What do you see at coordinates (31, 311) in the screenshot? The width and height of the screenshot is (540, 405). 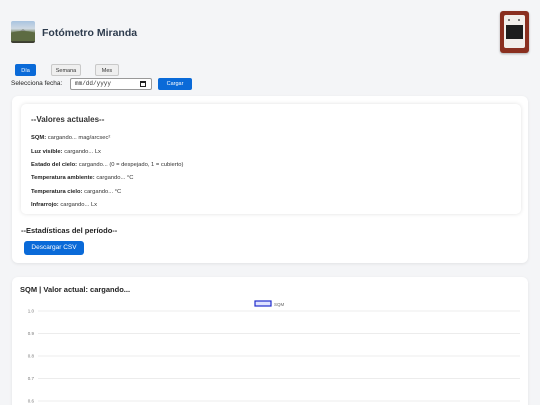 I see `y-tick-label: 1.0` at bounding box center [31, 311].